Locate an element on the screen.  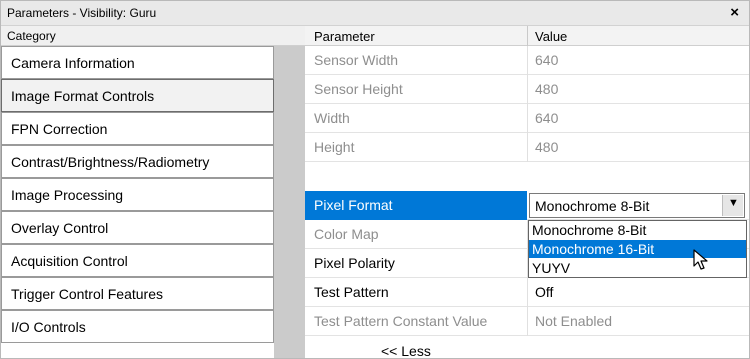
dropdown-option-label: Monochrome 16-Bit is located at coordinates (593, 249).